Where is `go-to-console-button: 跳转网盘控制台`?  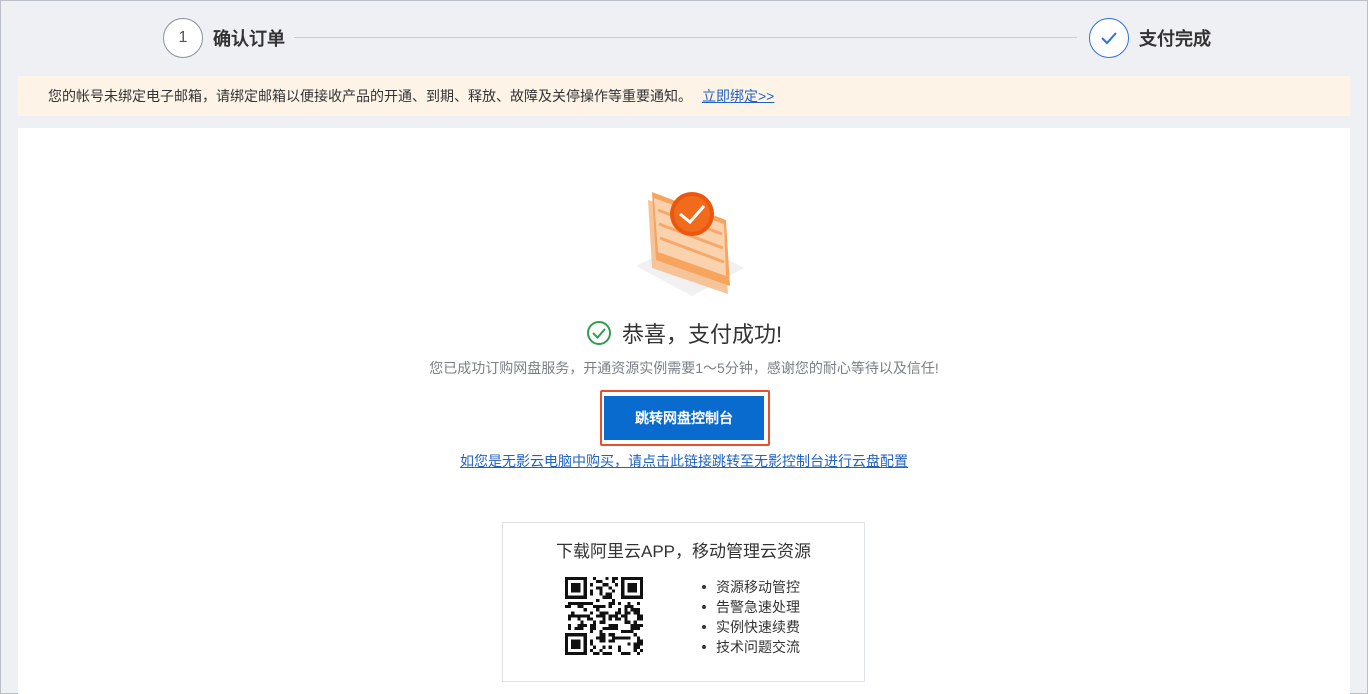 go-to-console-button: 跳转网盘控制台 is located at coordinates (684, 418).